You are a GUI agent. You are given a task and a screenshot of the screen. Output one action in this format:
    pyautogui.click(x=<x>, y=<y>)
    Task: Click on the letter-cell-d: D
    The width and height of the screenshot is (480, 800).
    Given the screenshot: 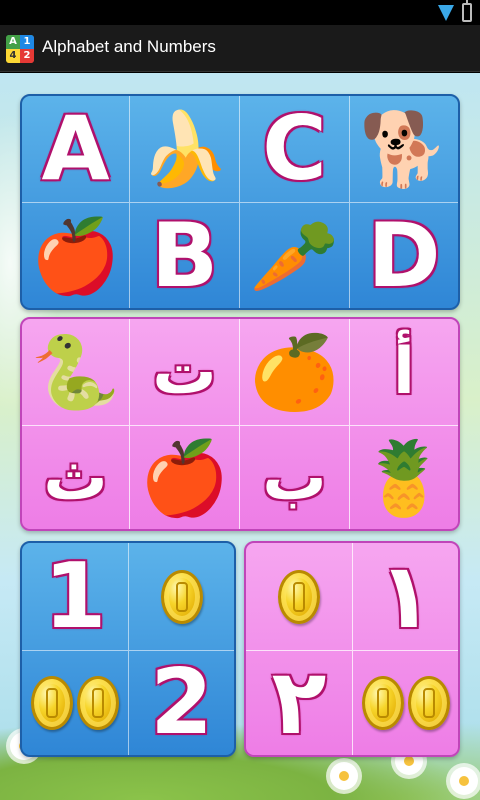 What is the action you would take?
    pyautogui.click(x=404, y=255)
    